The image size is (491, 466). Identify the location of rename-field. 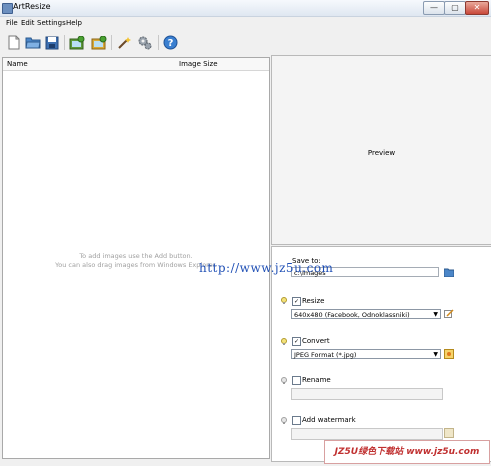
(367, 394).